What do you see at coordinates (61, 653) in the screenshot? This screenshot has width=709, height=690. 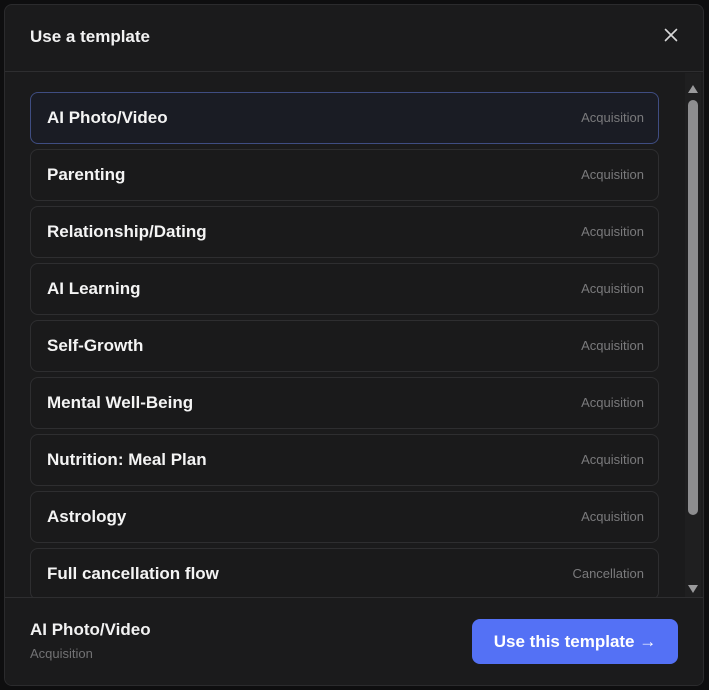 I see `selected-template-category: Acquisition` at bounding box center [61, 653].